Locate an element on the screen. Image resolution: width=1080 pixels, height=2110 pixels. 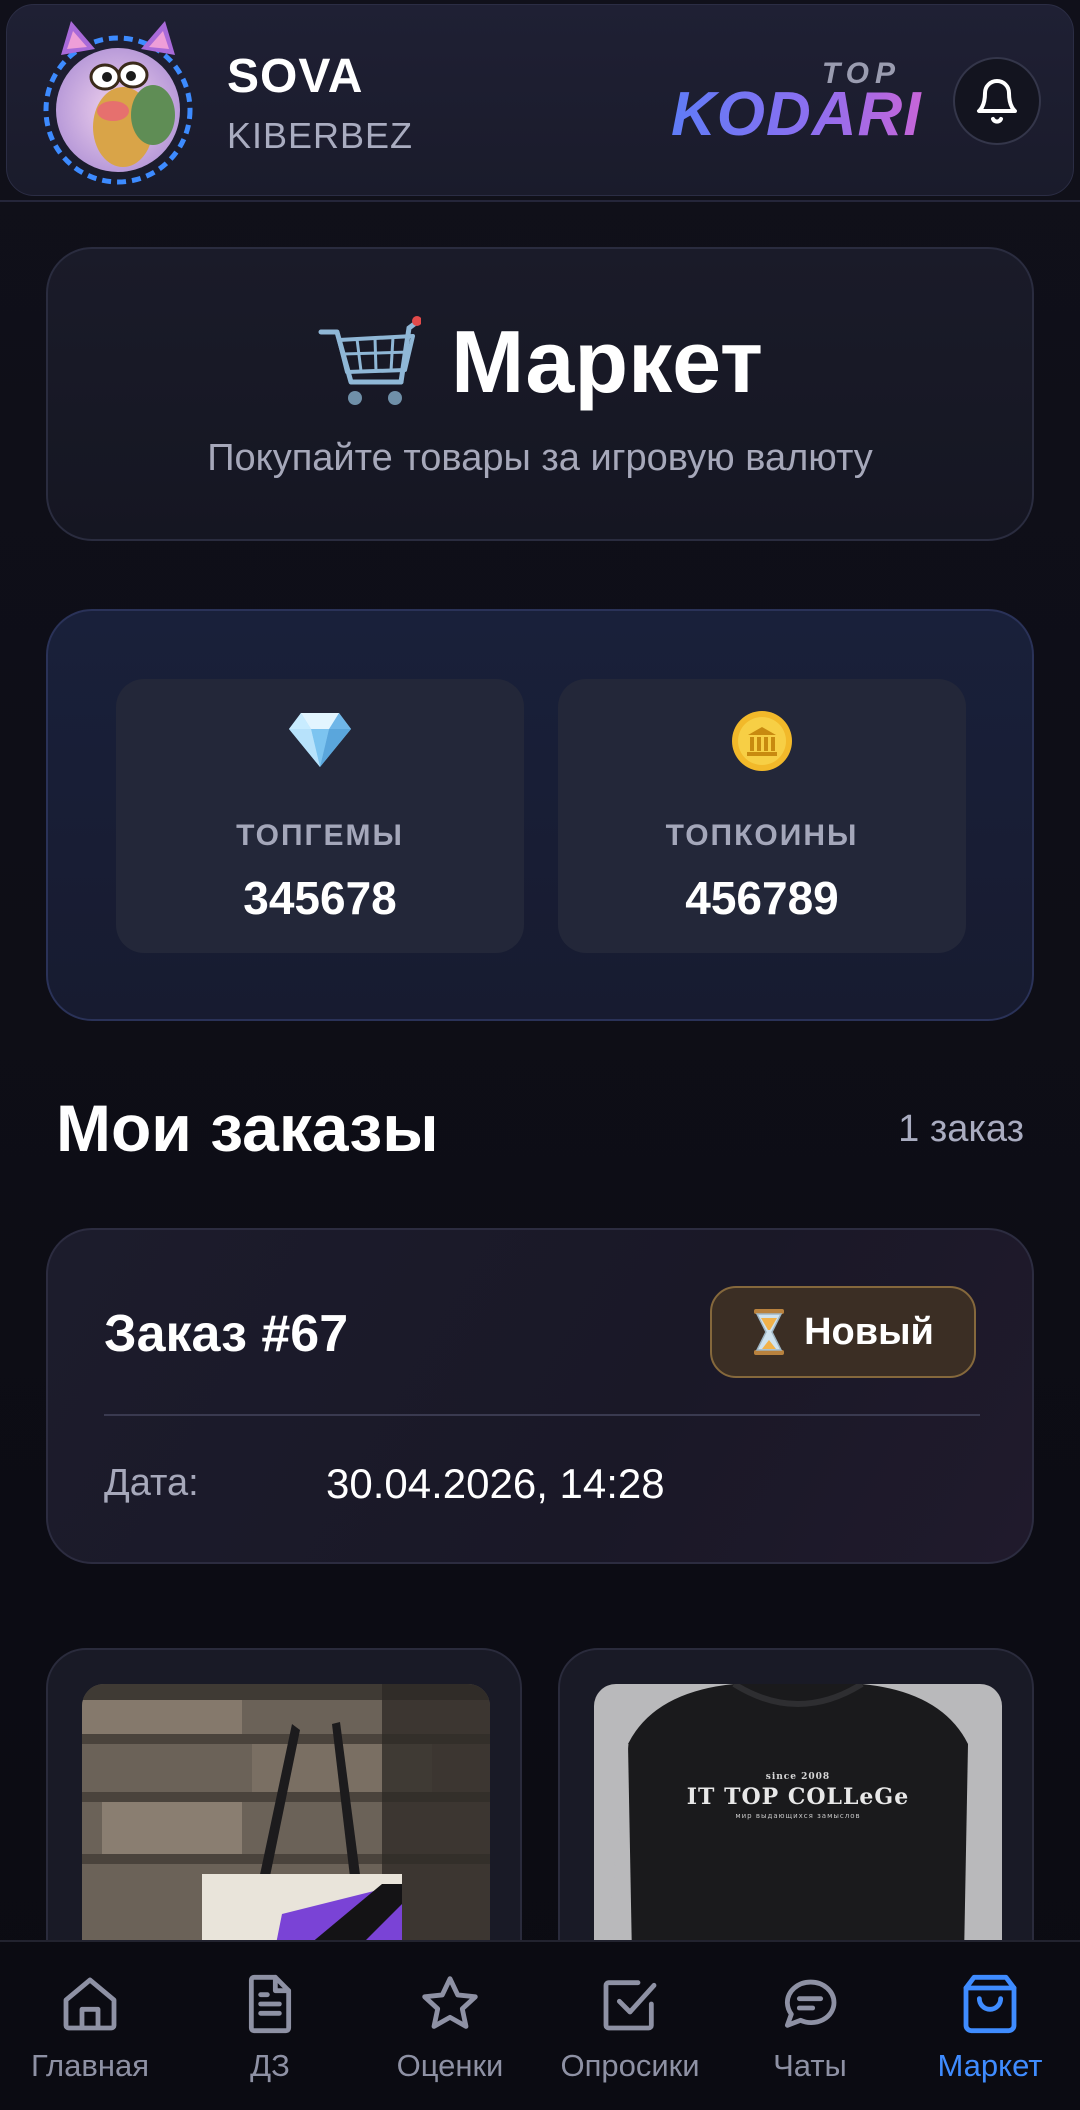
market-subtitle: Покупайте товары за игровую валюту is located at coordinates (540, 458).